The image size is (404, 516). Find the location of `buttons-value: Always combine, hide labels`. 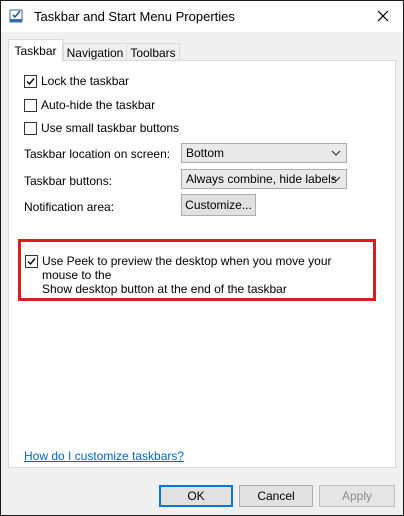

buttons-value: Always combine, hide labels is located at coordinates (261, 179).